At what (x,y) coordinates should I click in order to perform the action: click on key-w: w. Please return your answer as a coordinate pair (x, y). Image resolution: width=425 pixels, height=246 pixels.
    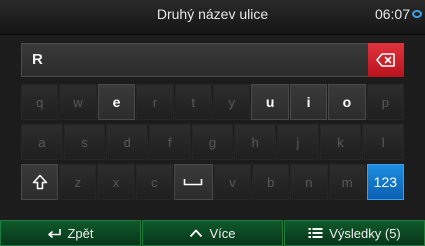
    Looking at the image, I should click on (78, 102).